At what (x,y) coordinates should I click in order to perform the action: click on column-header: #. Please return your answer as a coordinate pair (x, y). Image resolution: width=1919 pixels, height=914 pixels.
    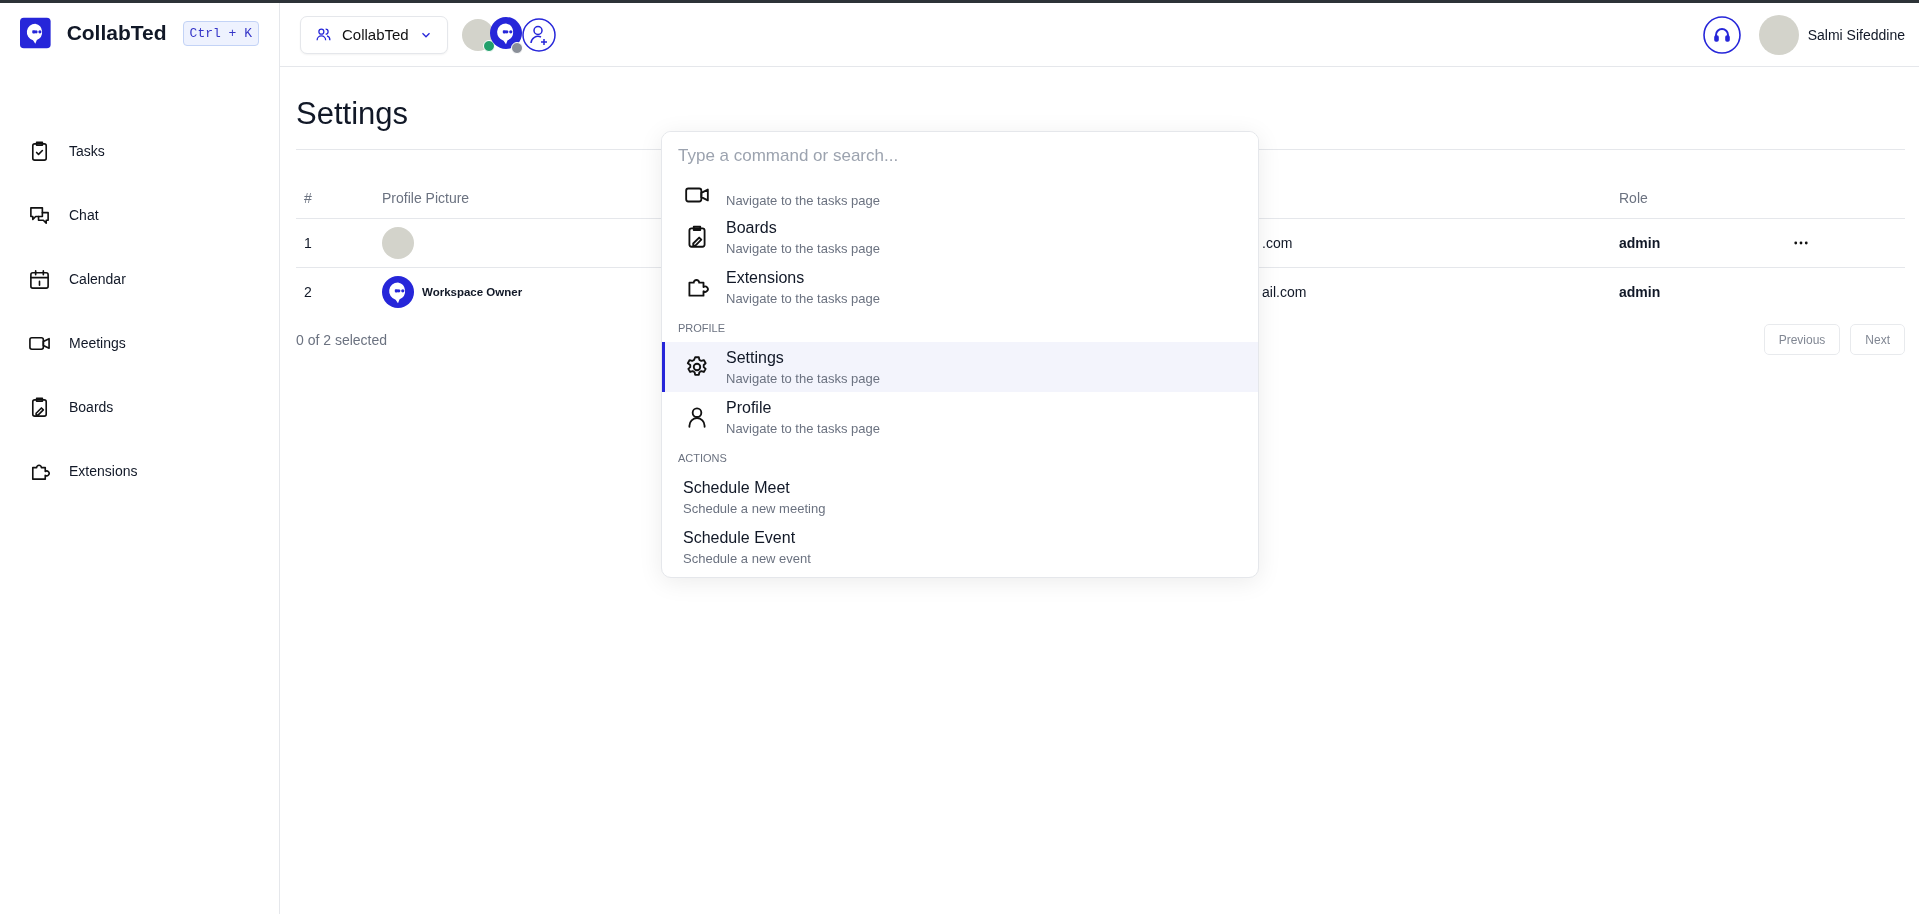
    Looking at the image, I should click on (335, 198).